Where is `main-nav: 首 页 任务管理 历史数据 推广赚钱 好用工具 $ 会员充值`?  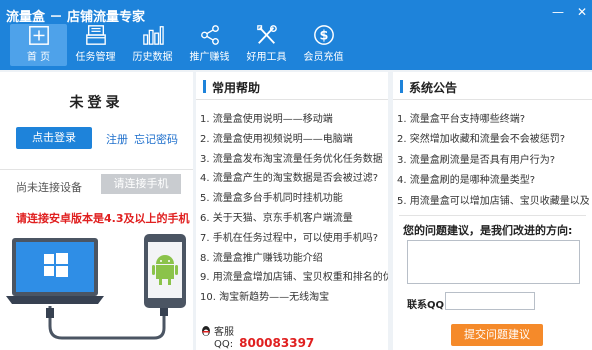
main-nav: 首 页 任务管理 历史数据 推广赚钱 好用工具 $ 会员充值 is located at coordinates (181, 45).